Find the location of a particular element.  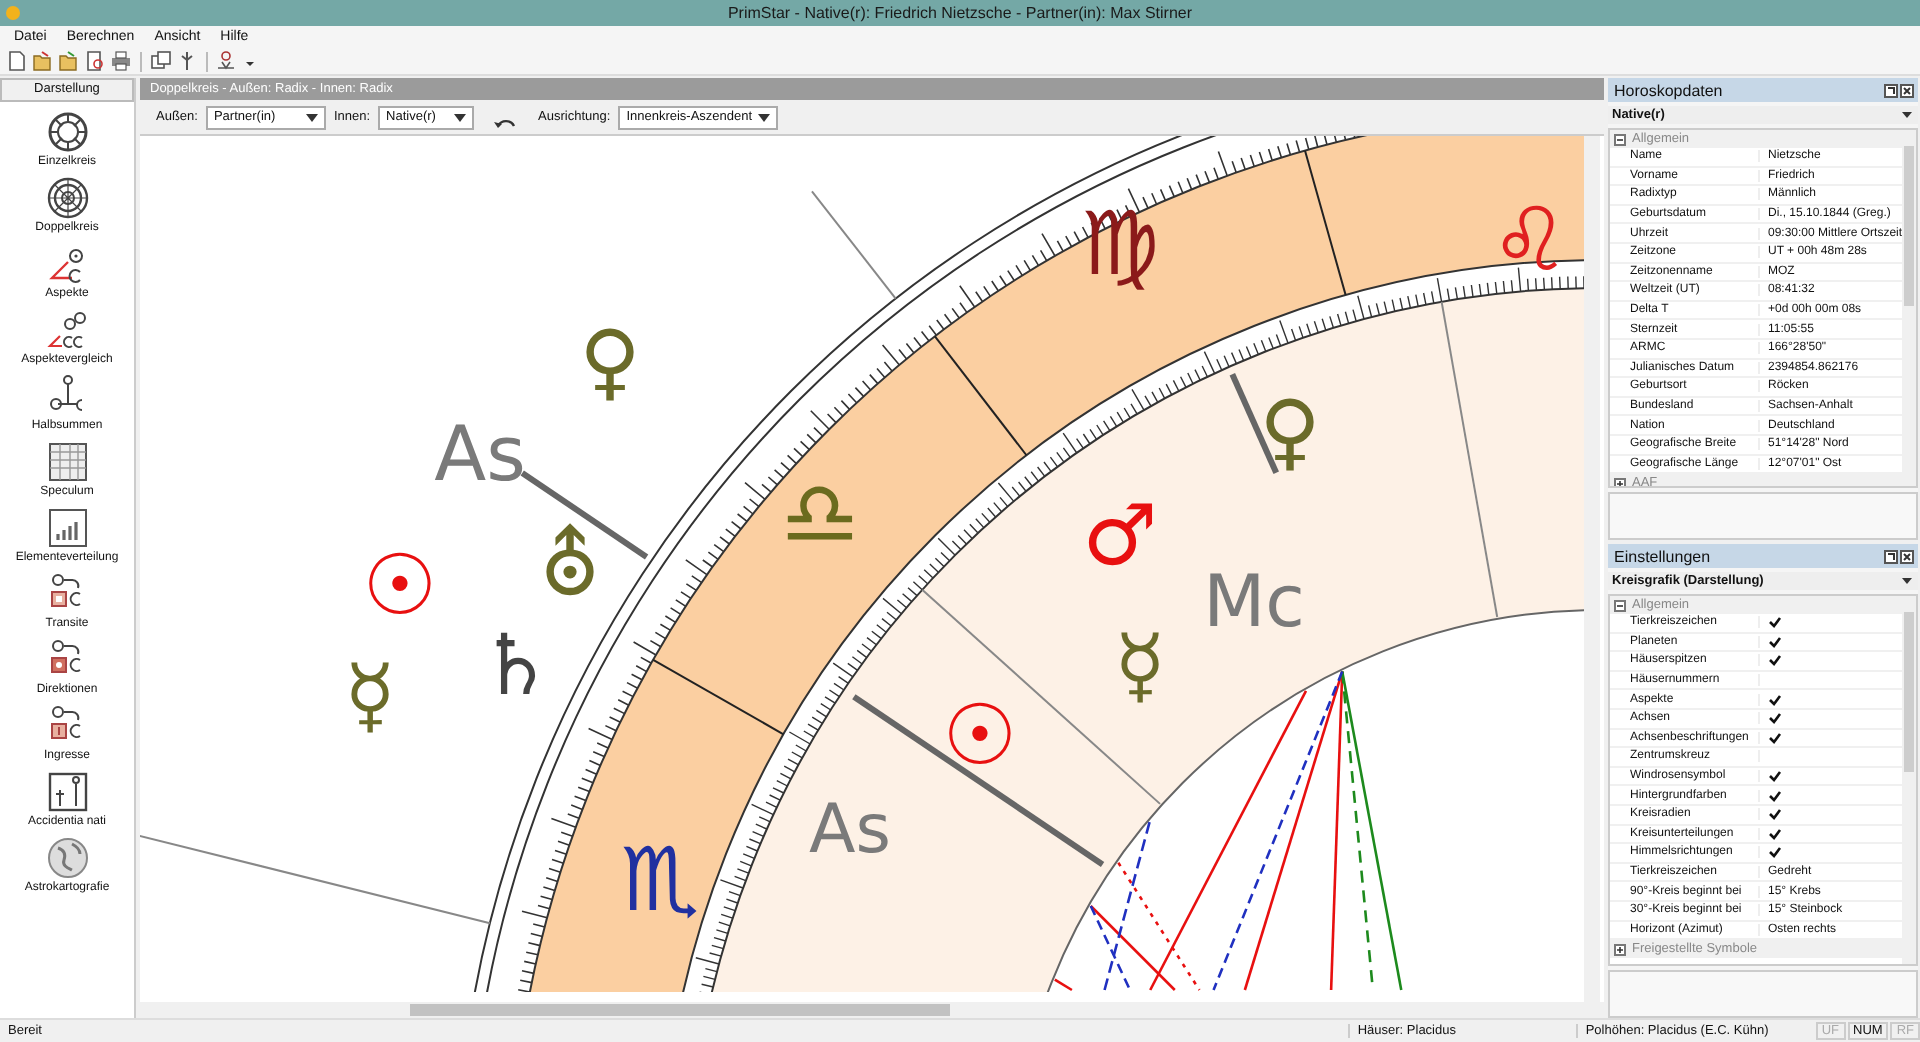

panel-title: Horoskopdaten is located at coordinates (1669, 90).